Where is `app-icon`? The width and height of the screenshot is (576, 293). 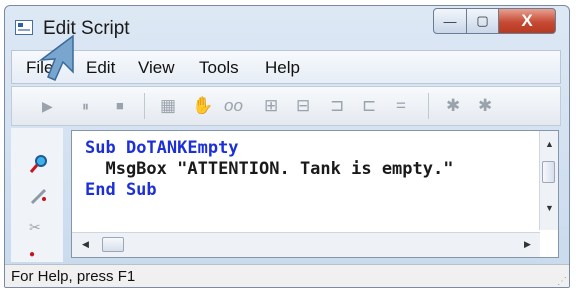
app-icon is located at coordinates (24, 27).